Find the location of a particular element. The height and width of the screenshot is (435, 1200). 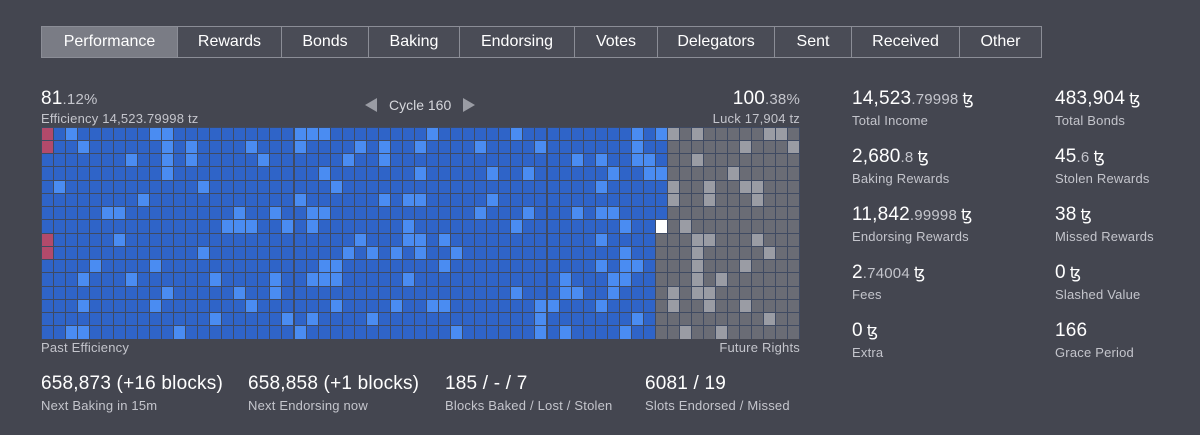

tab-endorsing: Endorsing is located at coordinates (517, 42).